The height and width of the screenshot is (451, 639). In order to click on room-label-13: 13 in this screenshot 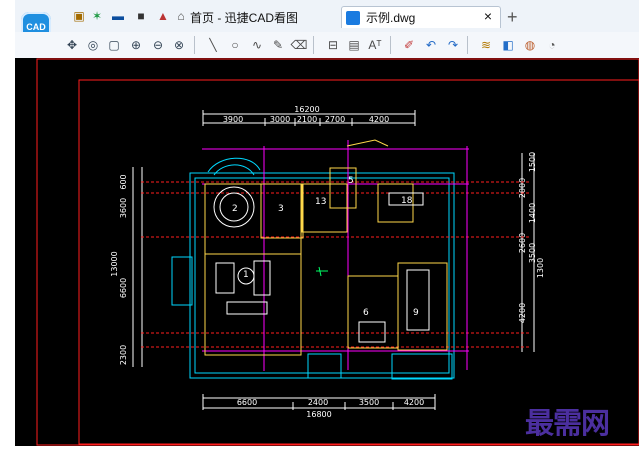, I will do `click(320, 202)`.